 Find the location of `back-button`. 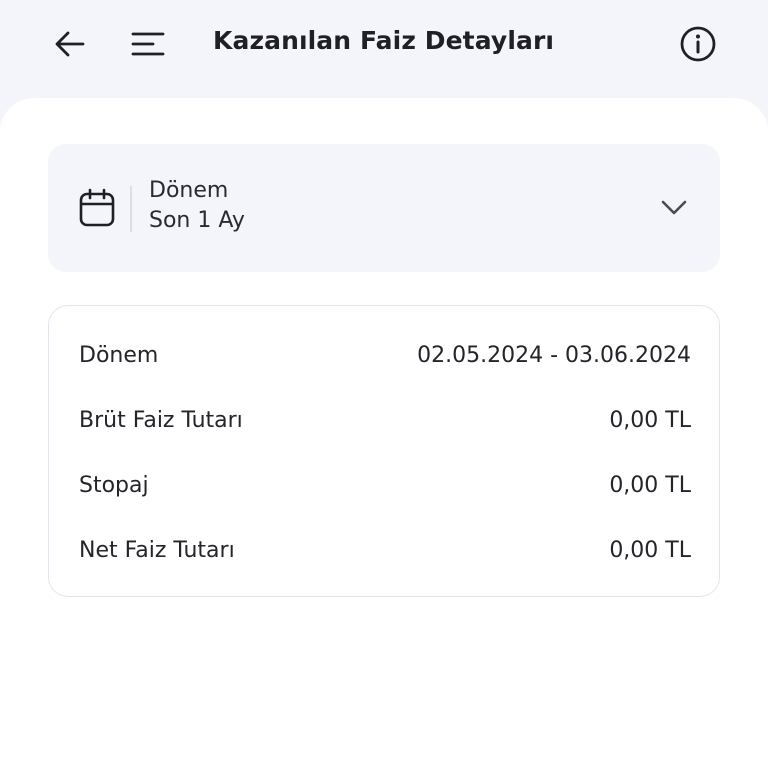

back-button is located at coordinates (70, 44).